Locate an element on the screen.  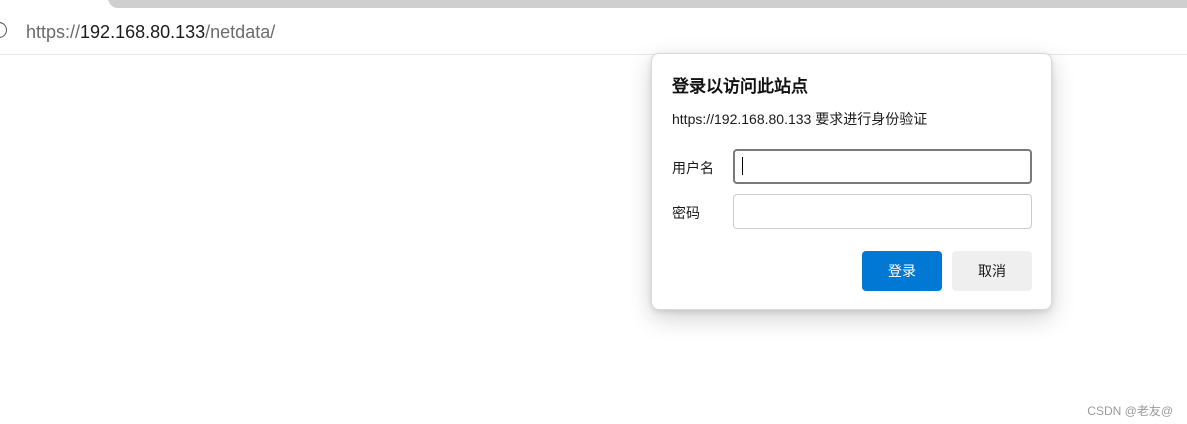
password-input is located at coordinates (882, 211).